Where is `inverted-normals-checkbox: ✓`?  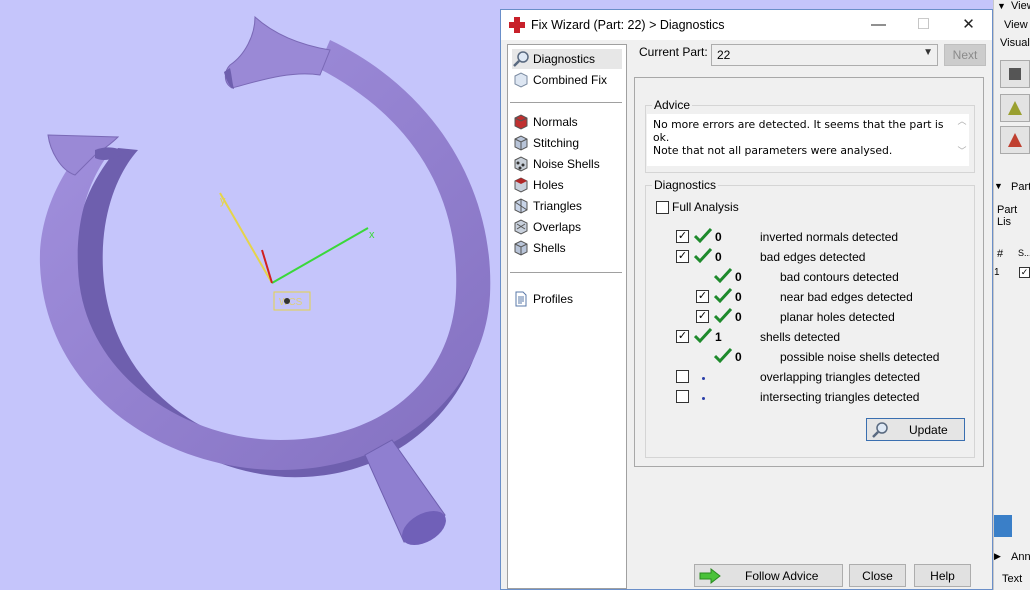 inverted-normals-checkbox: ✓ is located at coordinates (682, 236).